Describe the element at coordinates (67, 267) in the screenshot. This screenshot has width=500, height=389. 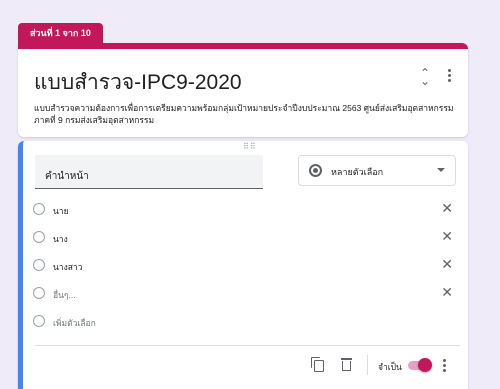
I see `option-label: นางสาว` at that location.